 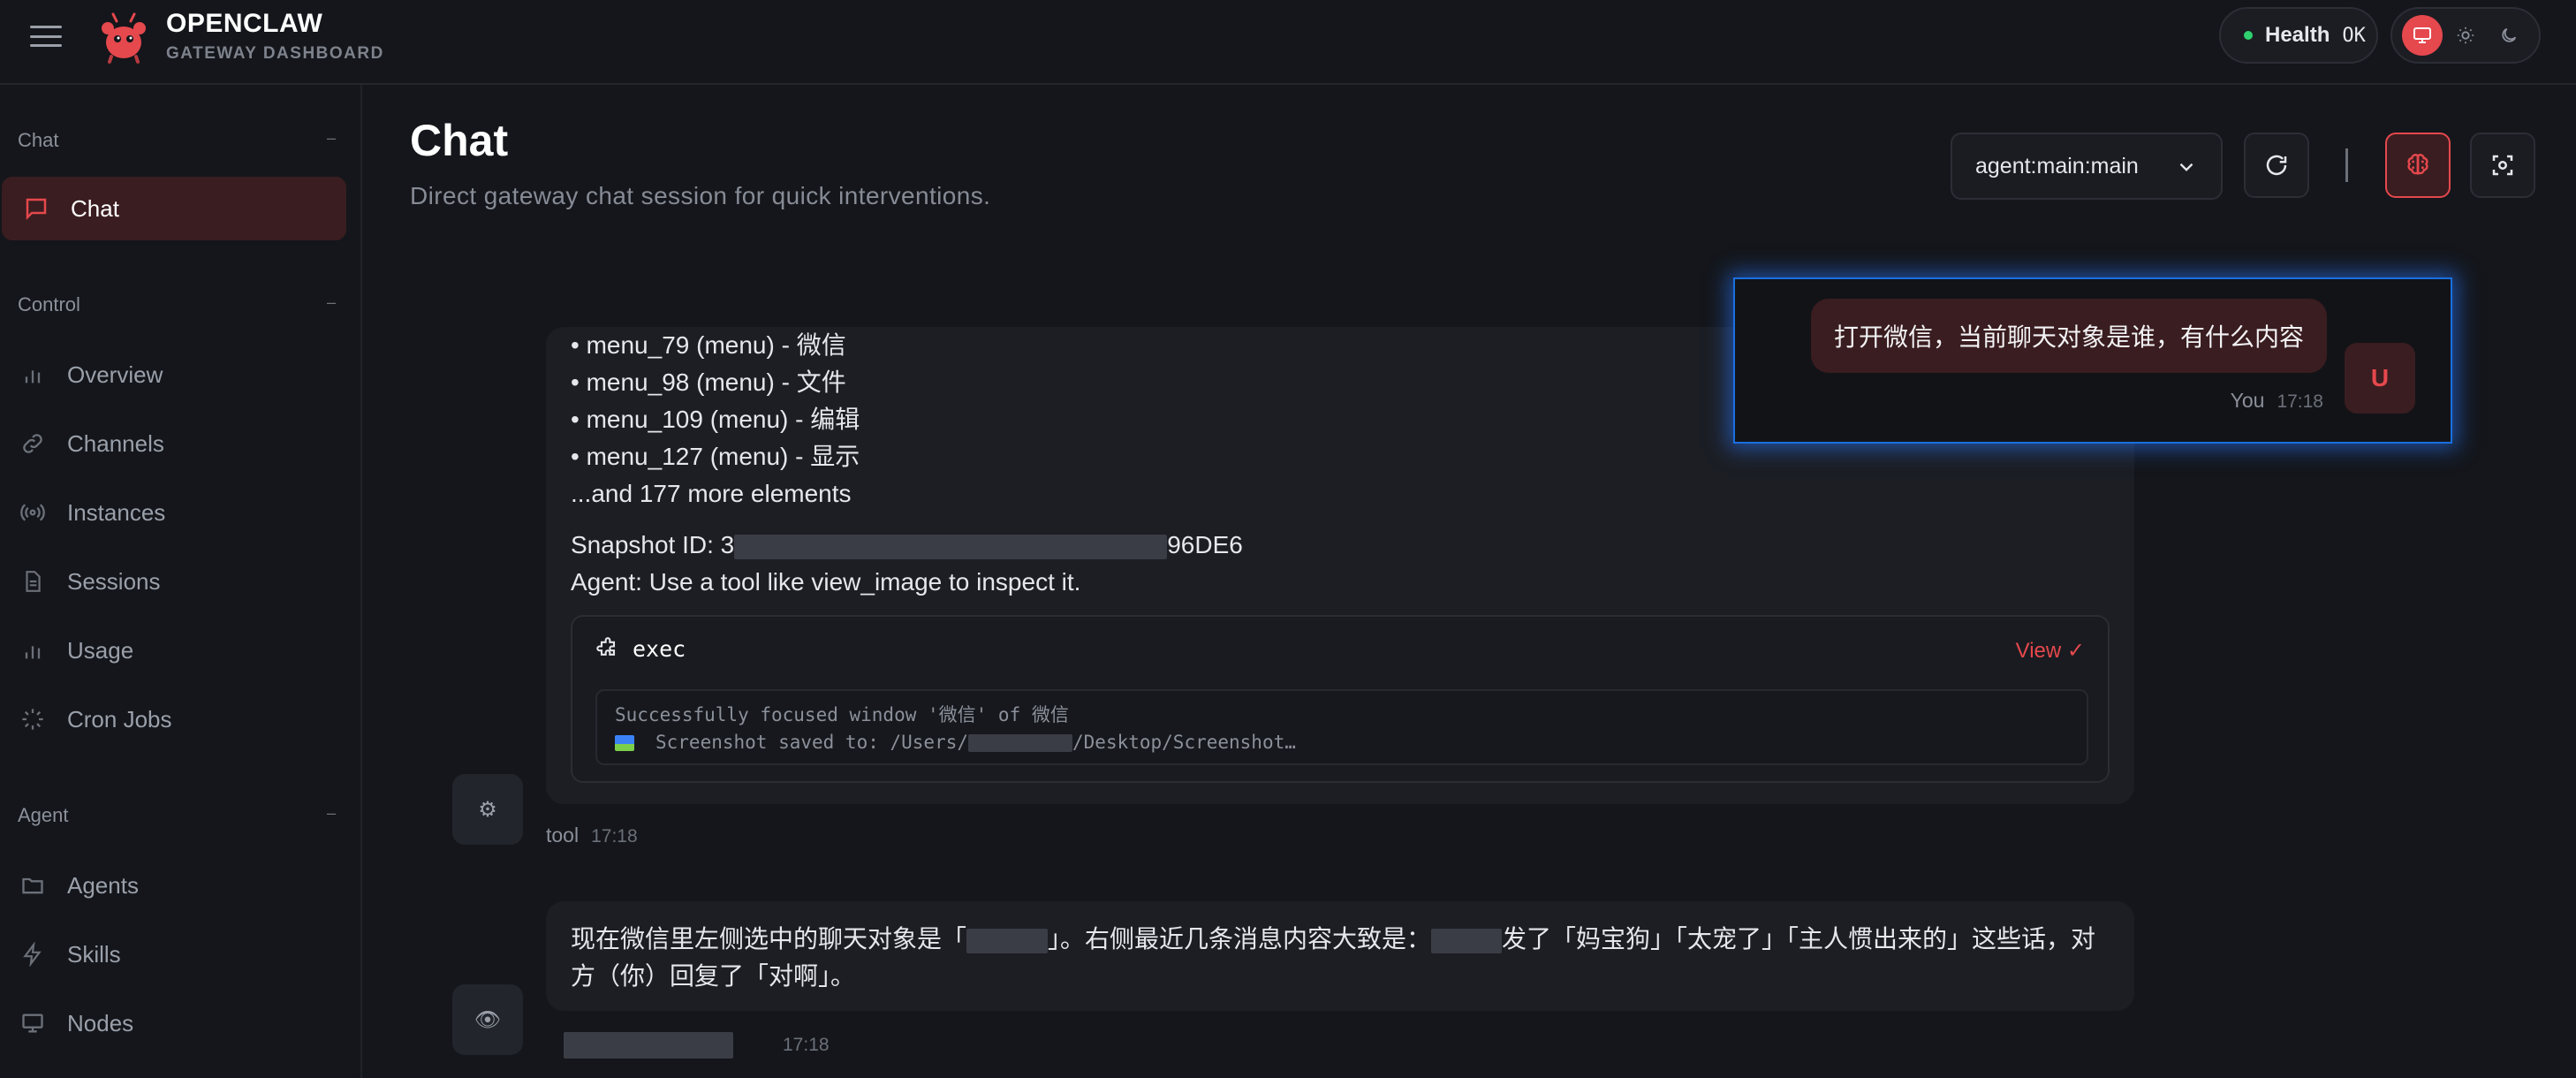 I want to click on section-agent: Agent –, so click(x=177, y=815).